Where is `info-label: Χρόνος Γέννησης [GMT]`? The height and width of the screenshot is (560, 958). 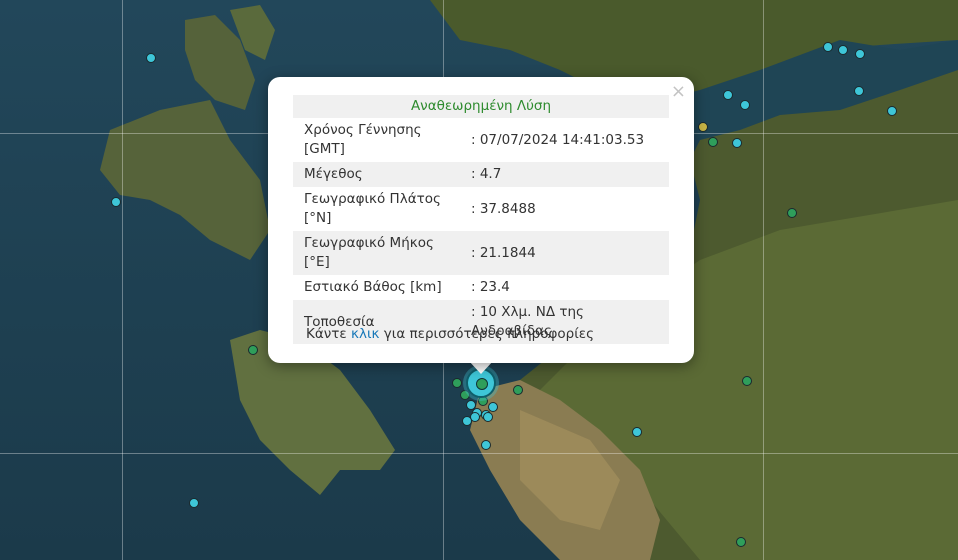
info-label: Χρόνος Γέννησης [GMT] is located at coordinates (363, 139).